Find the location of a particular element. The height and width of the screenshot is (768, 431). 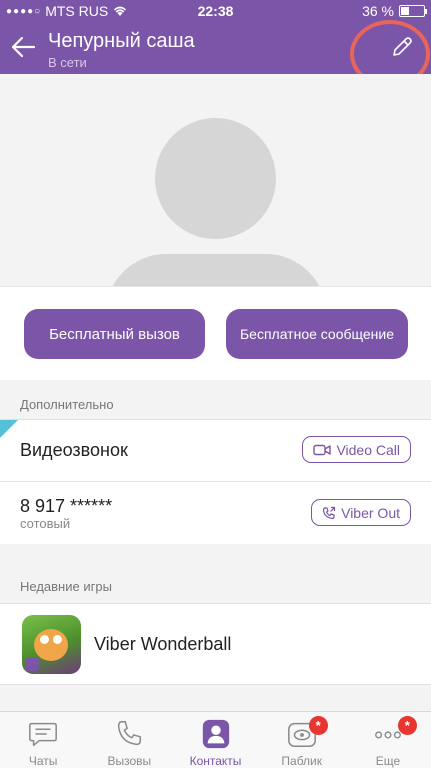

contact-name: Чепурный саша is located at coordinates (121, 41).